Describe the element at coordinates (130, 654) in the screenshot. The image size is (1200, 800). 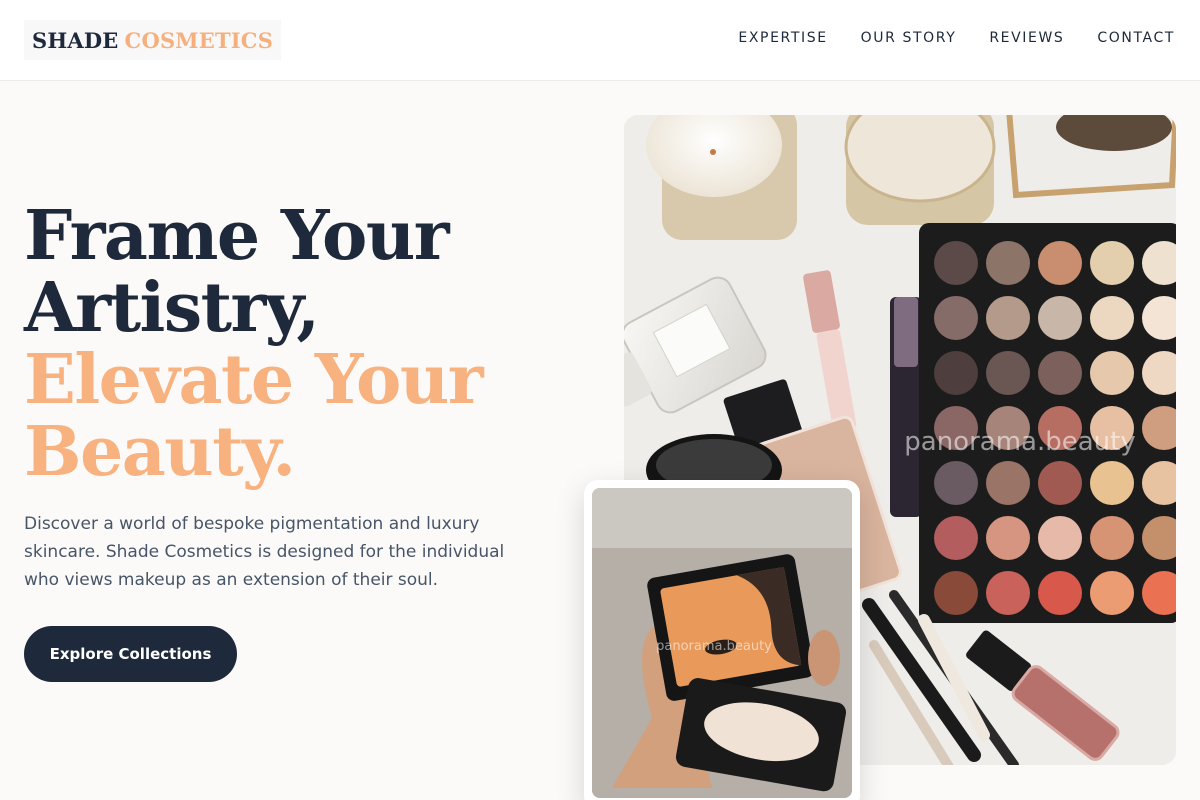
I see `explore-collections-button: Explore Collections` at that location.